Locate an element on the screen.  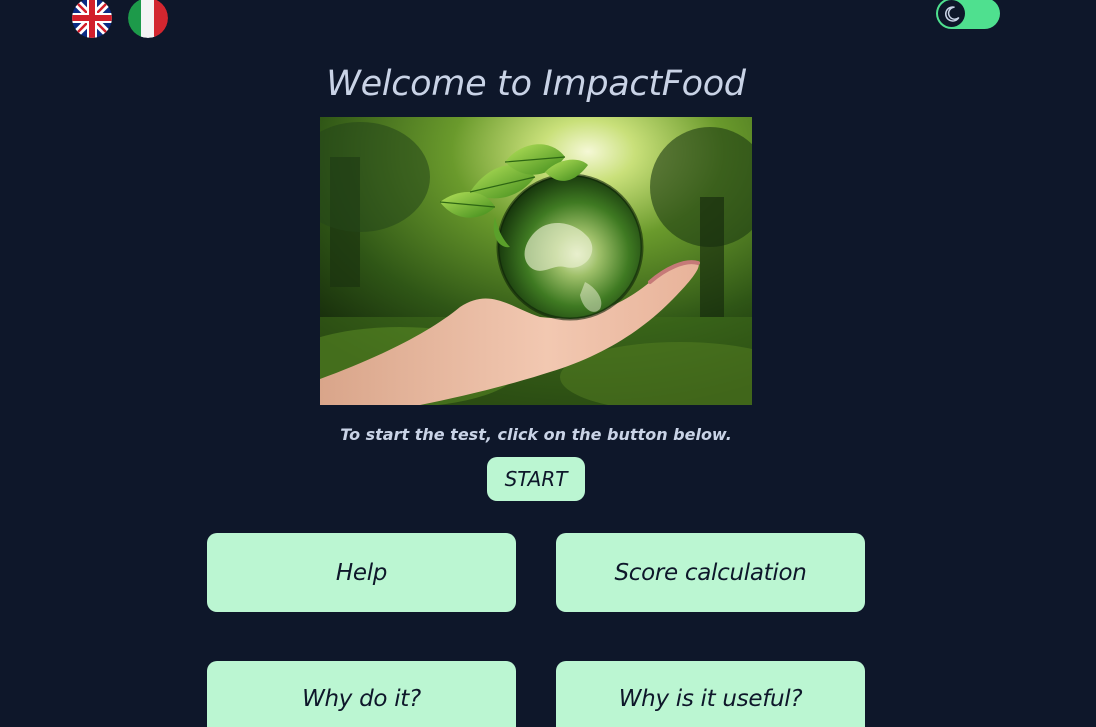
language-italian-button is located at coordinates (148, 19).